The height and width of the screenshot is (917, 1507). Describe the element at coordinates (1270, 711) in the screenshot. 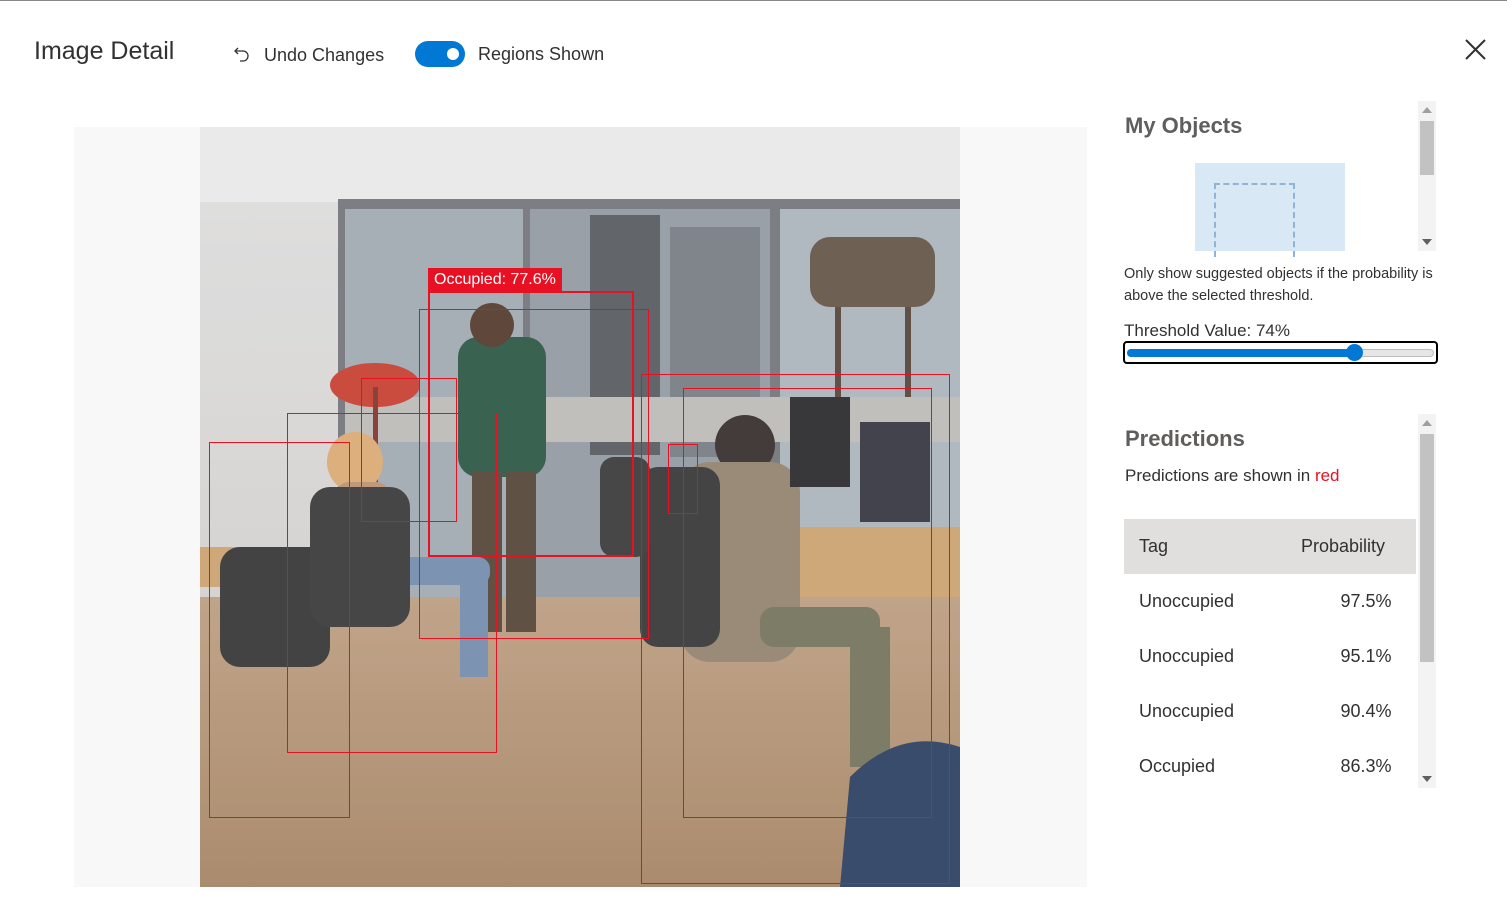

I see `table-row: Unoccupied 90.4%` at that location.